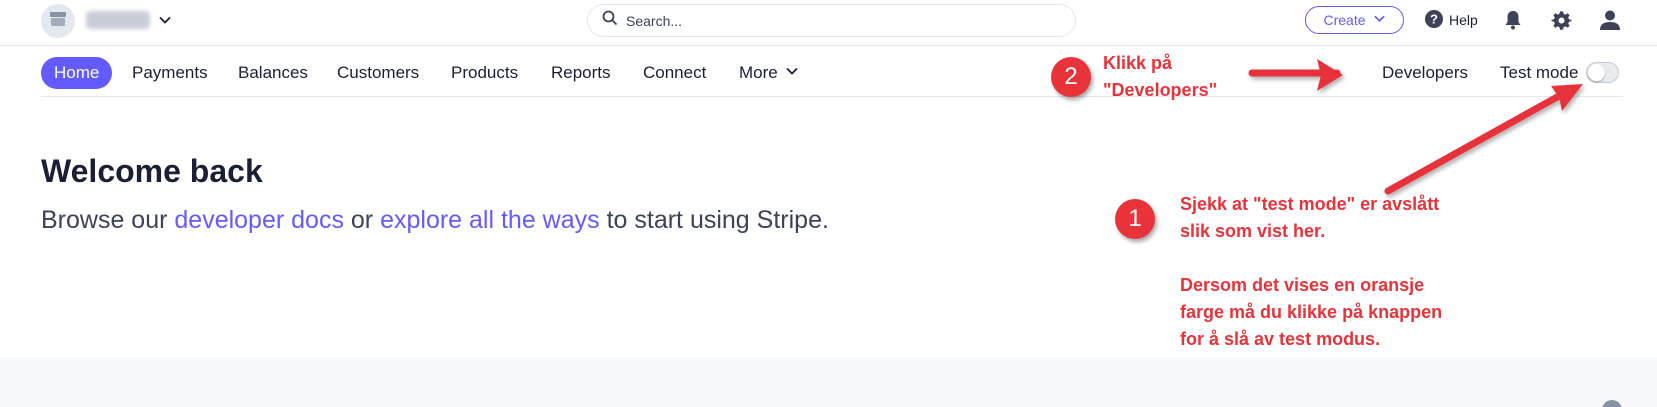 This screenshot has height=407, width=1657. What do you see at coordinates (259, 220) in the screenshot?
I see `developer-docs-link: developer docs` at bounding box center [259, 220].